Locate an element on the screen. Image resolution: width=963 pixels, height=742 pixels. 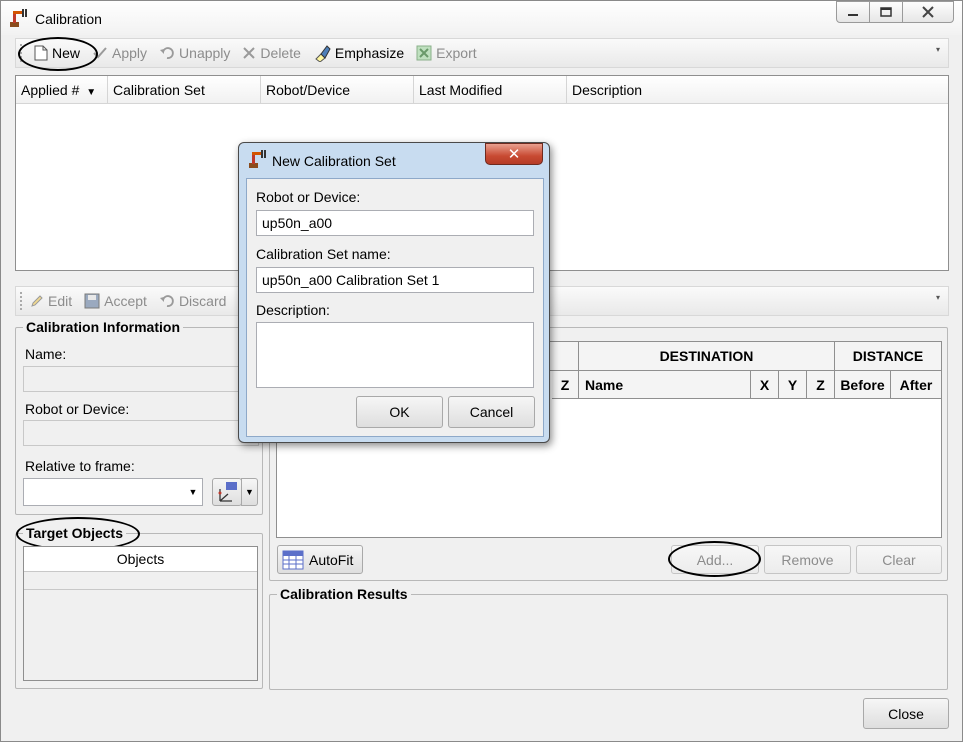
destination-z-column: Z is located at coordinates (821, 385).